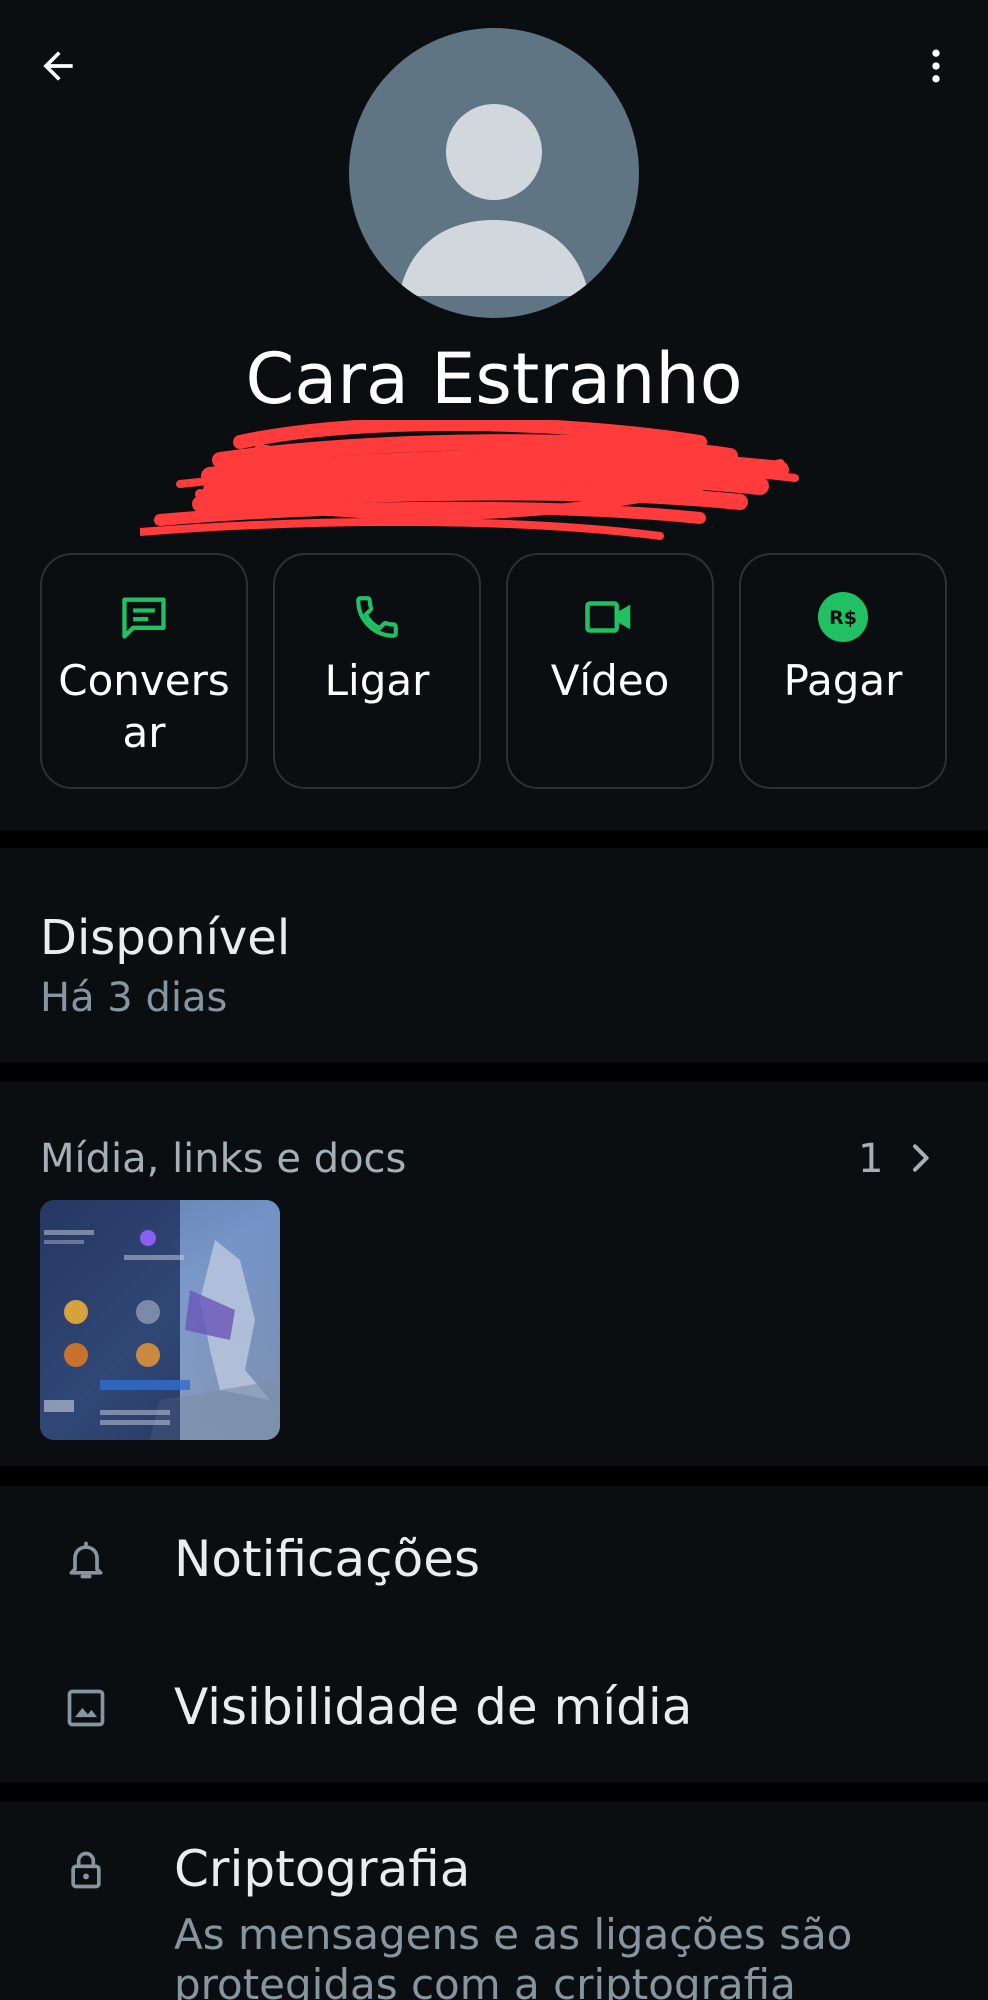 The height and width of the screenshot is (2000, 988). I want to click on more-options-button, so click(936, 66).